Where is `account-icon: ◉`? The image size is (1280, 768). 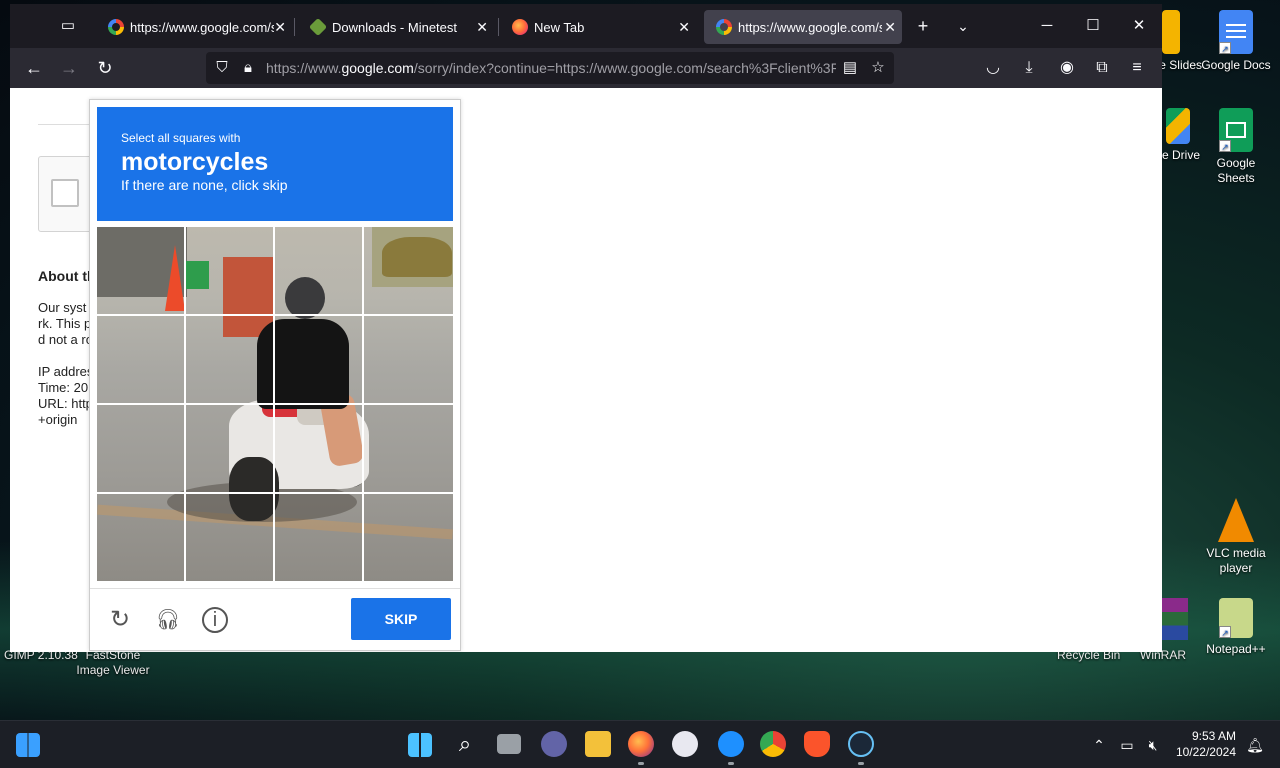
account-icon: ◉ is located at coordinates (1067, 68).